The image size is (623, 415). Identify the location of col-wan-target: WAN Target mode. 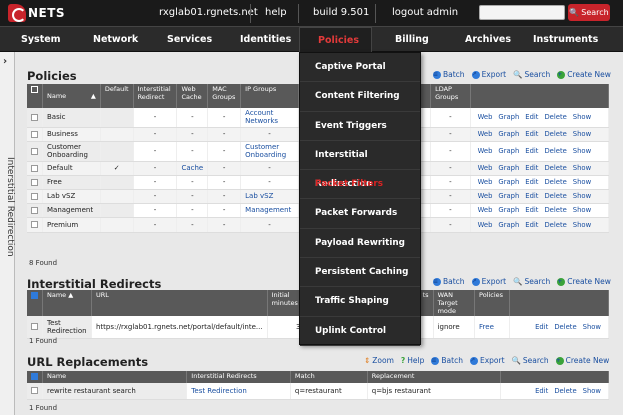
(454, 303).